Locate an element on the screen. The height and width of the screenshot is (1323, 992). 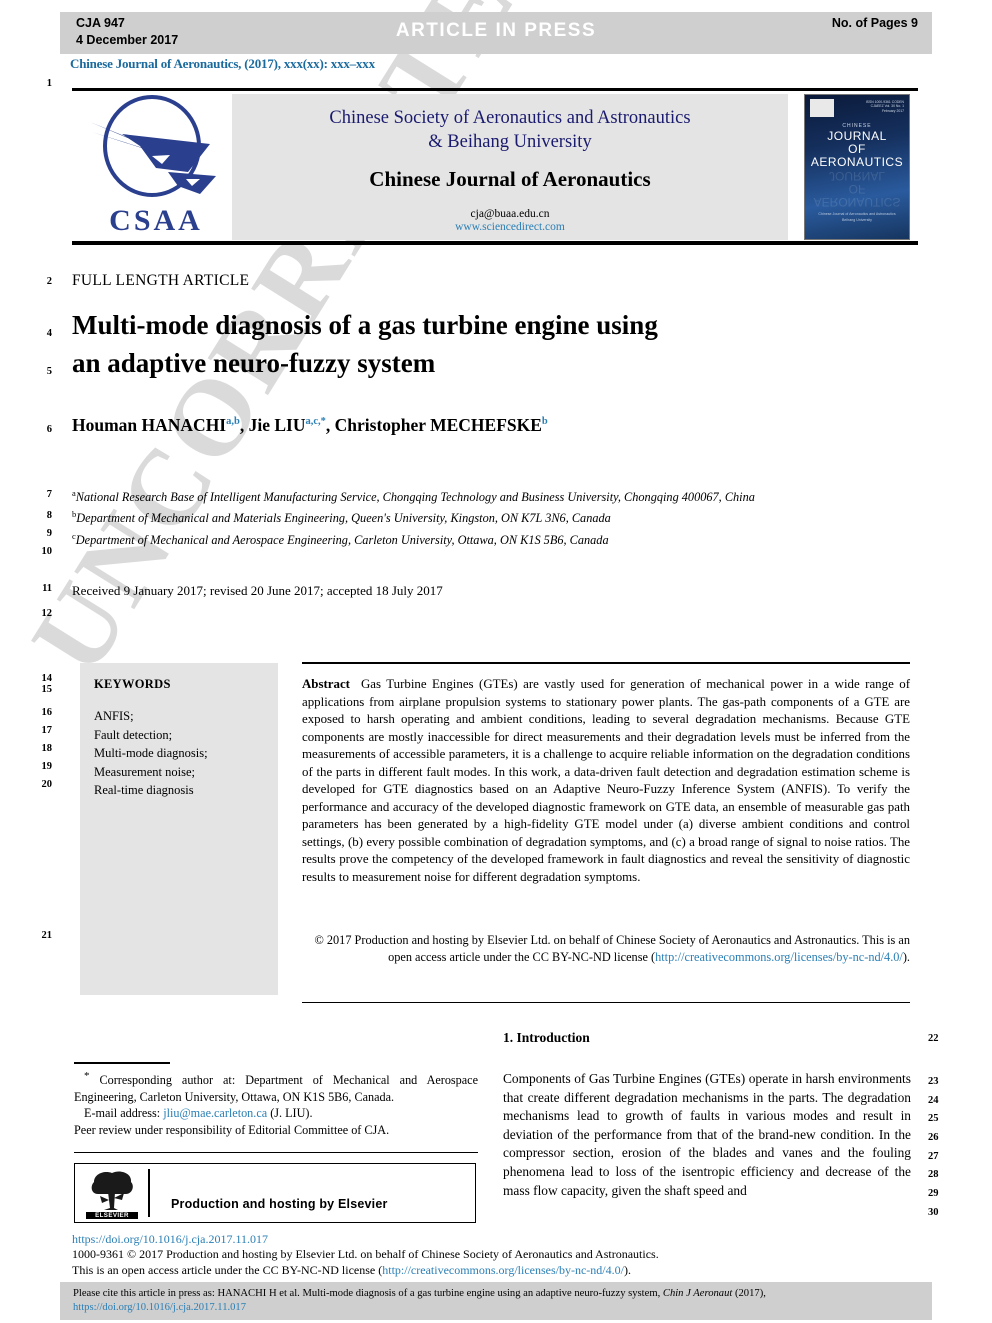
asterisk-mark: * is located at coordinates (87, 1076).